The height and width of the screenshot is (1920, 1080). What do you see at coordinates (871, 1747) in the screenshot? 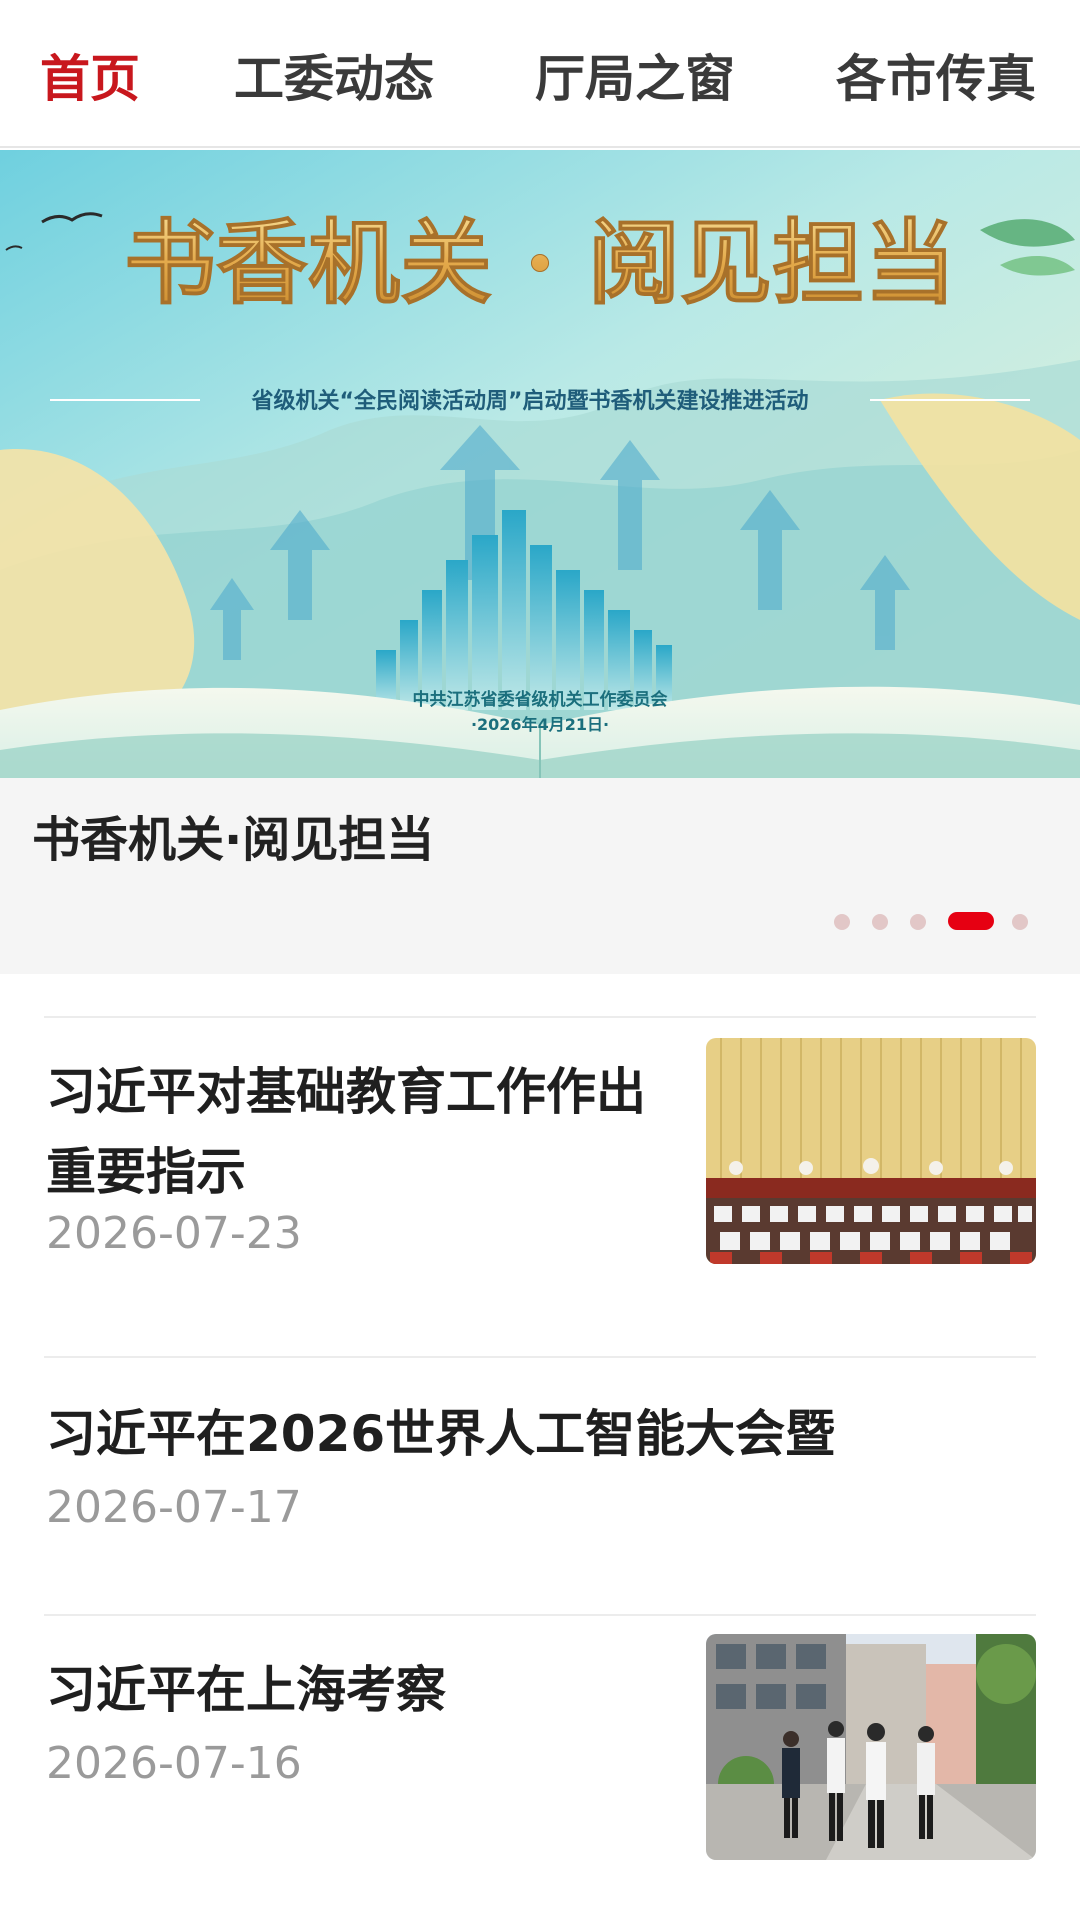
I see `news-thumbnail-inspection` at bounding box center [871, 1747].